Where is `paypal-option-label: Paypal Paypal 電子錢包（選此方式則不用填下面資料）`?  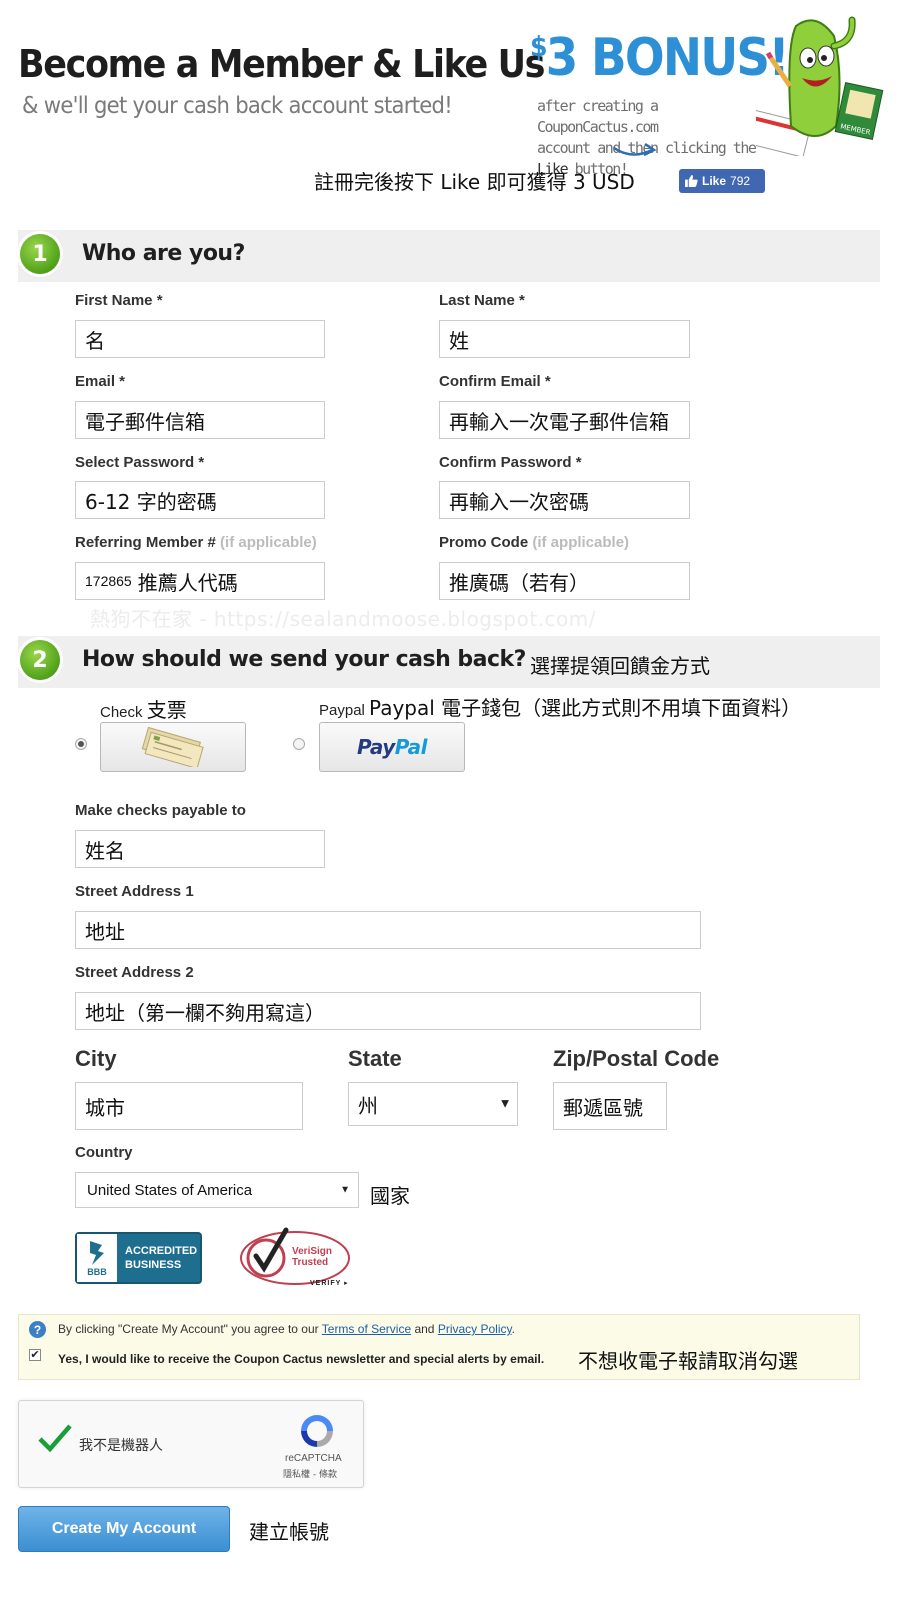 paypal-option-label: Paypal Paypal 電子錢包（選此方式則不用填下面資料） is located at coordinates (560, 706).